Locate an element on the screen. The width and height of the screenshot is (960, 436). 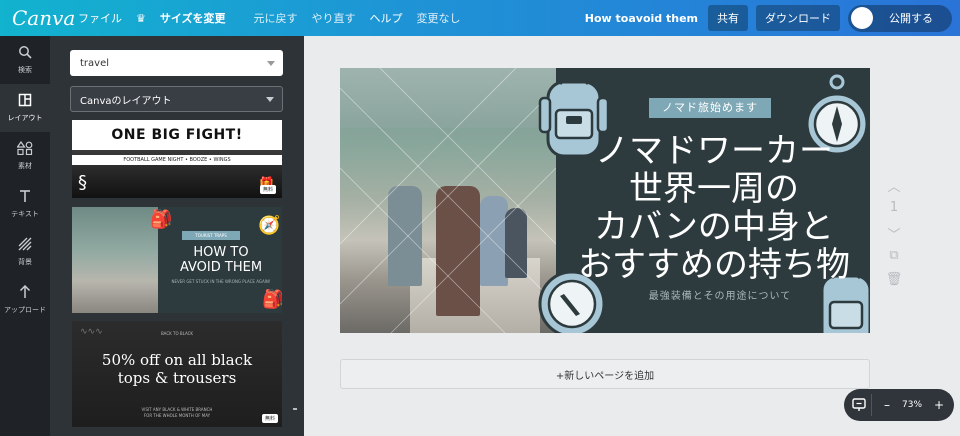
toggle-knob is located at coordinates (862, 18).